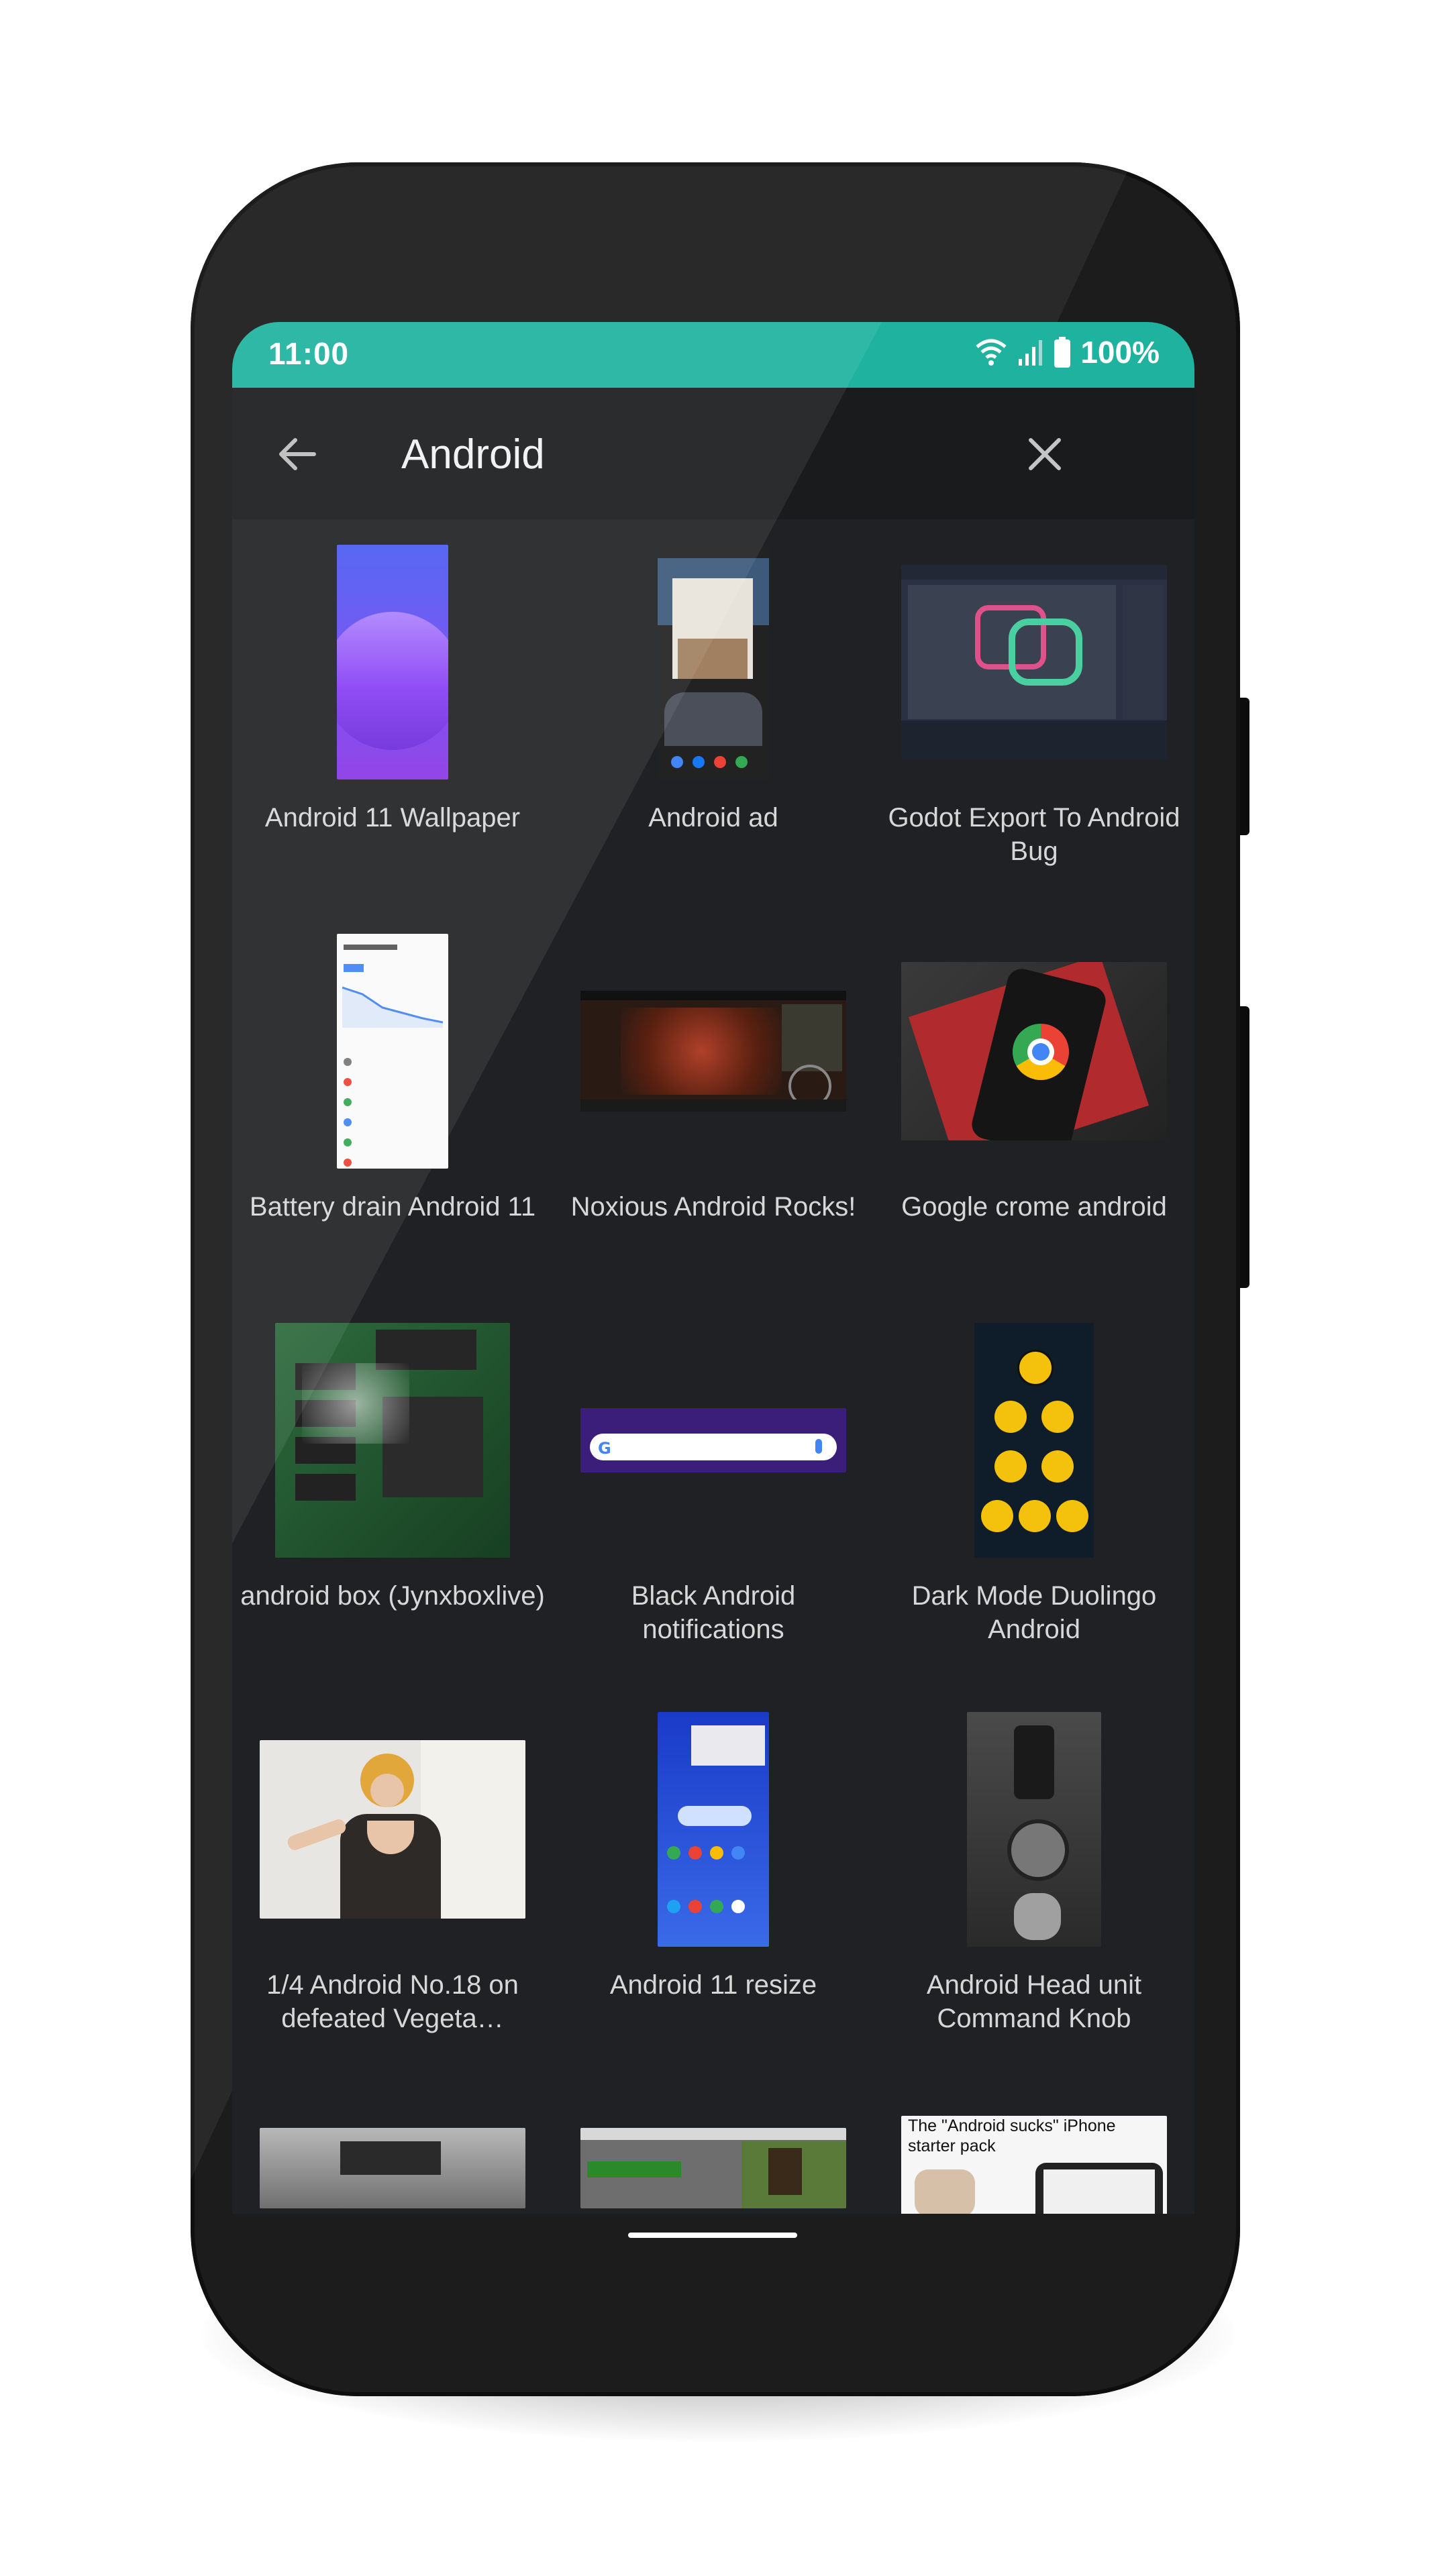 Image resolution: width=1432 pixels, height=2576 pixels. I want to click on result-caption: android box (Jynxboxlive), so click(393, 1596).